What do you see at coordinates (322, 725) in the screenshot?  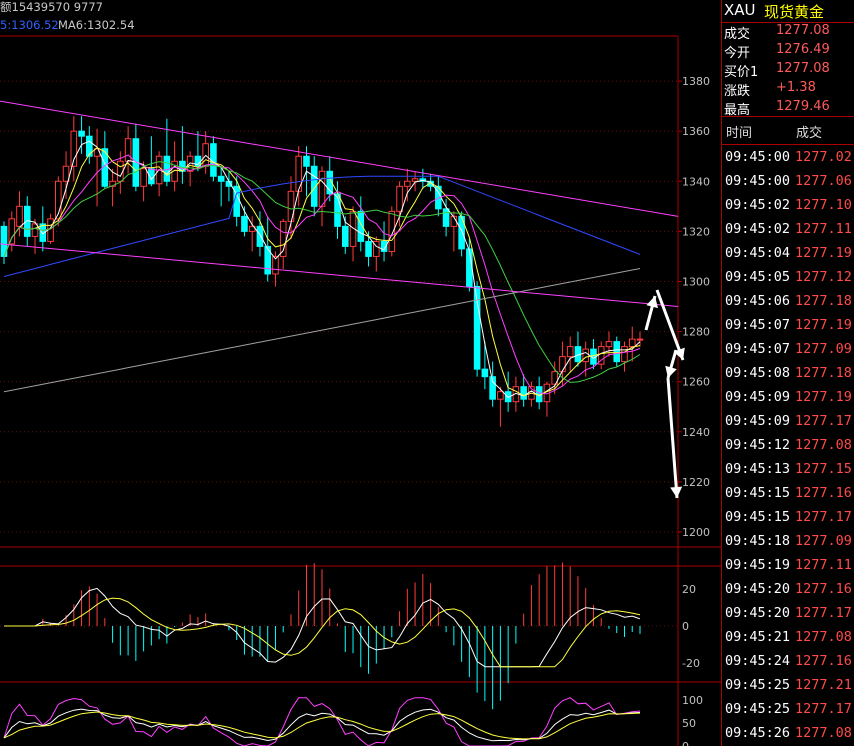 I see `kdj-k-line` at bounding box center [322, 725].